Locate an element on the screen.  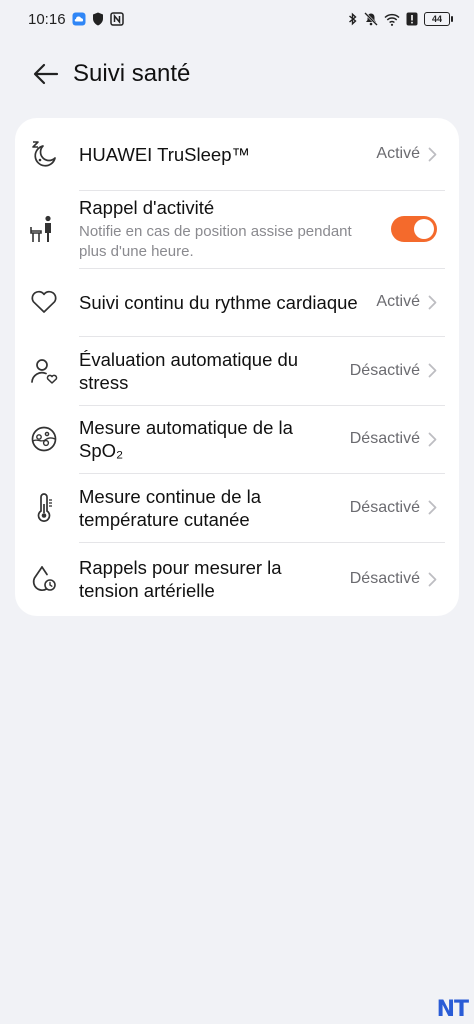
header: Suivi santé is located at coordinates (237, 74).